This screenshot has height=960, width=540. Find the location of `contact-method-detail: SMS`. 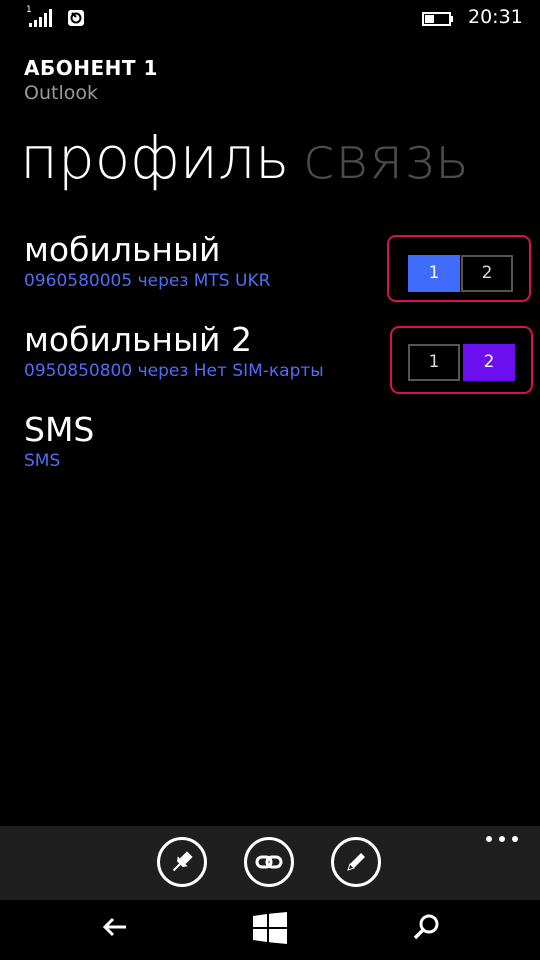

contact-method-detail: SMS is located at coordinates (42, 461).